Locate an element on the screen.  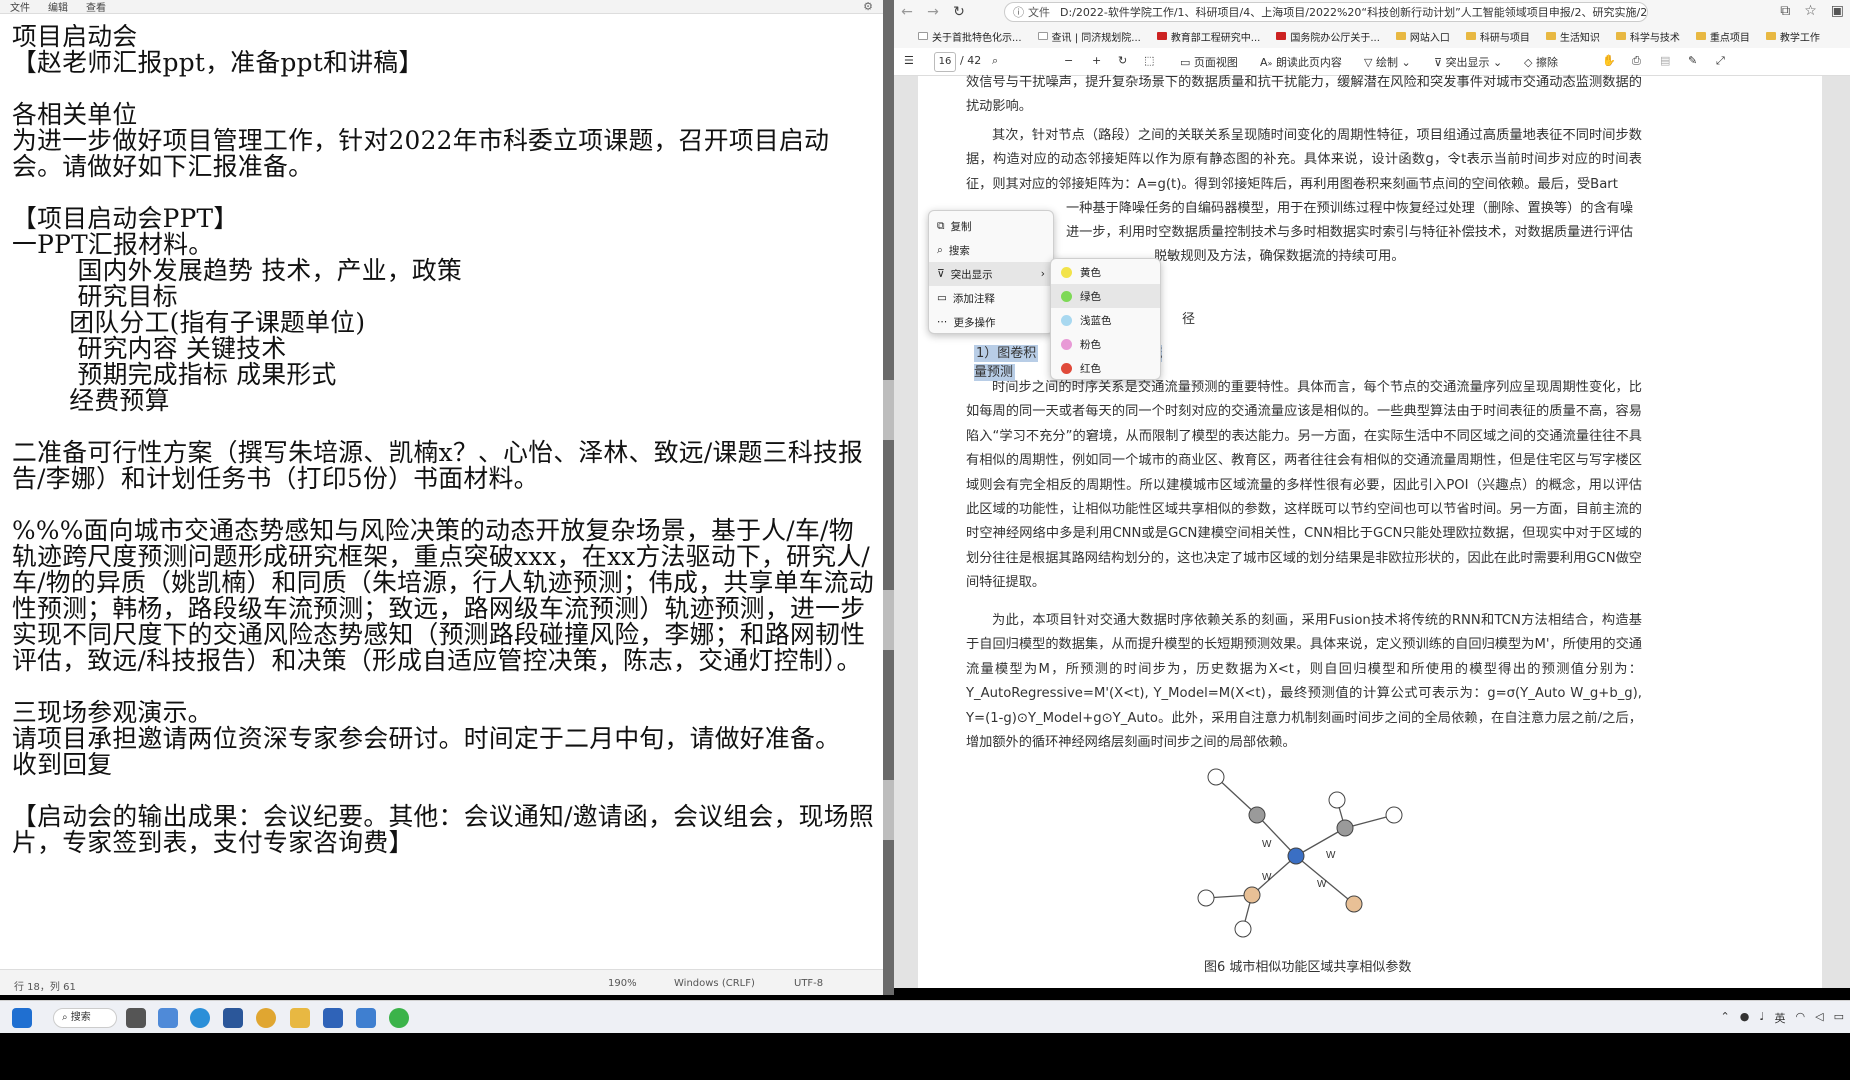
screen-bottom-border is located at coordinates (925, 1056).